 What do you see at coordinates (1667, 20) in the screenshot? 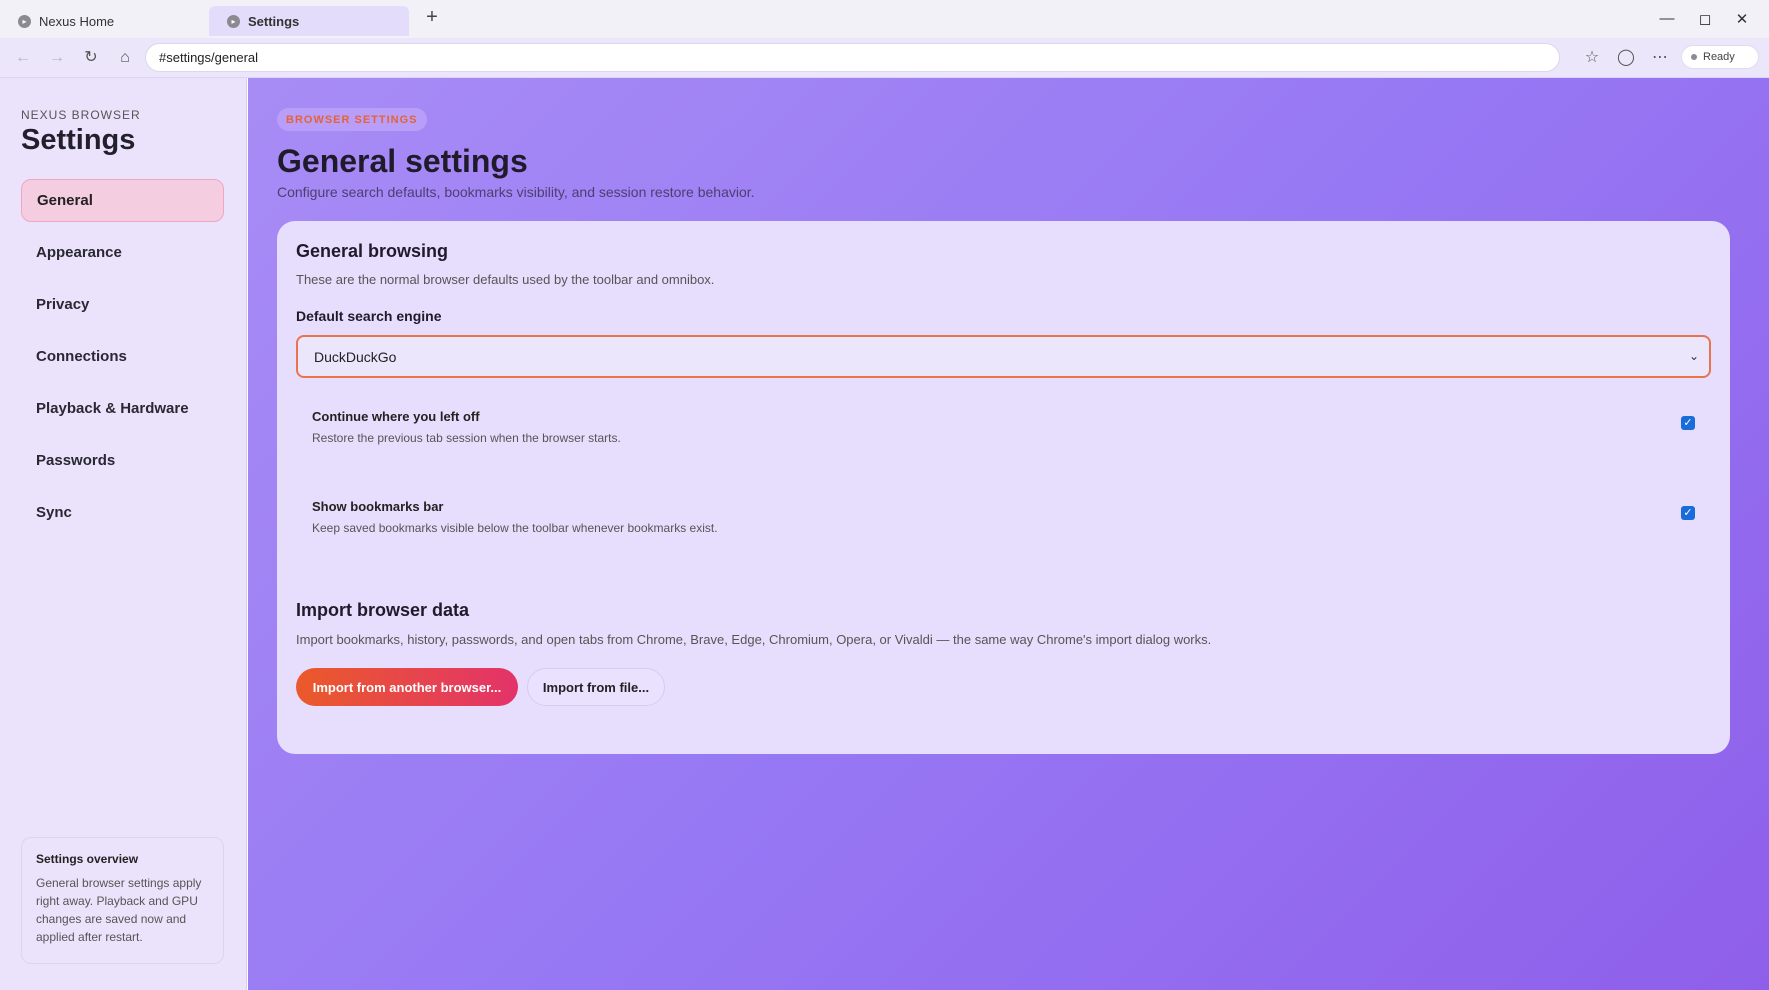
I see `minimize-icon: —` at bounding box center [1667, 20].